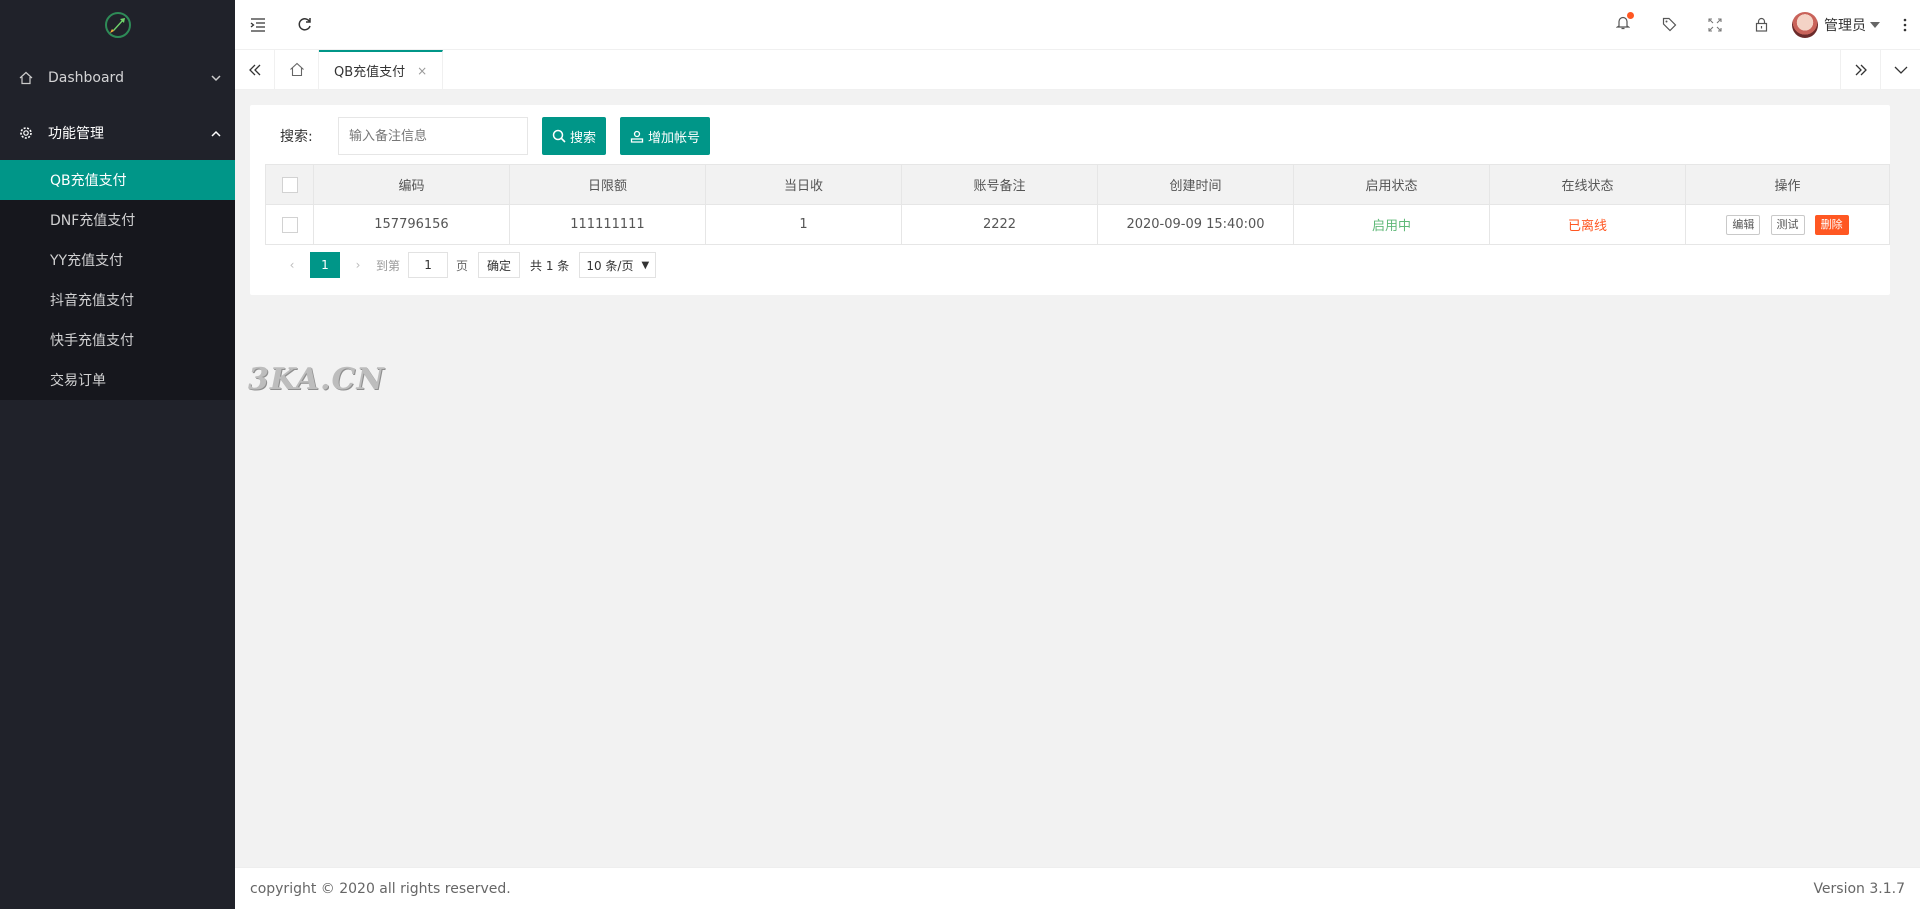 Image resolution: width=1920 pixels, height=909 pixels. I want to click on theme-button, so click(1669, 25).